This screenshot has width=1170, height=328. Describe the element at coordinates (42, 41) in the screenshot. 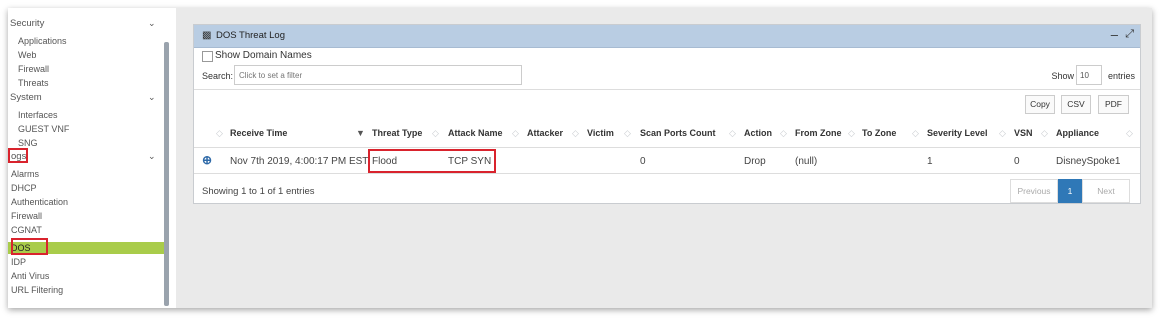

I see `sidebar-item-applications: Applications` at that location.